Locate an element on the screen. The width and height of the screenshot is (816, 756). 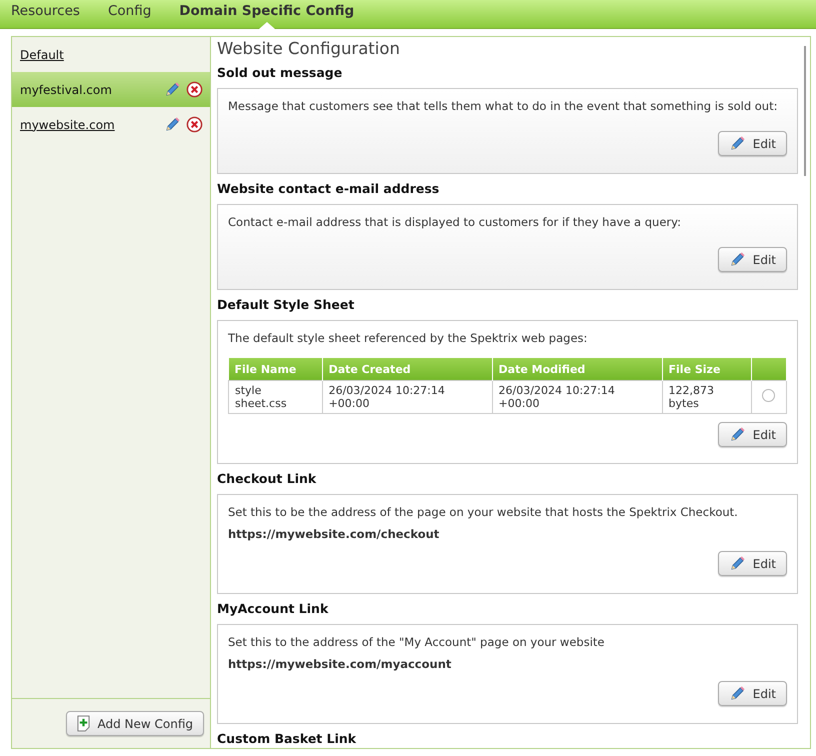
domain-link: Default is located at coordinates (112, 55).